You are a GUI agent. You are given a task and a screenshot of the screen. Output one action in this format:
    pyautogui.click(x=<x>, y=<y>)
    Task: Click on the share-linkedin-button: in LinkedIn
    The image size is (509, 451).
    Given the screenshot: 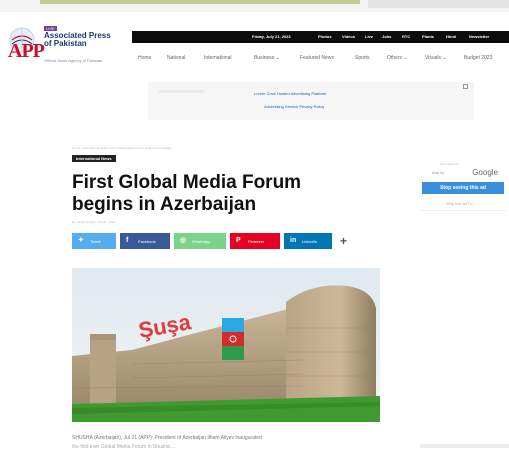 What is the action you would take?
    pyautogui.click(x=308, y=241)
    